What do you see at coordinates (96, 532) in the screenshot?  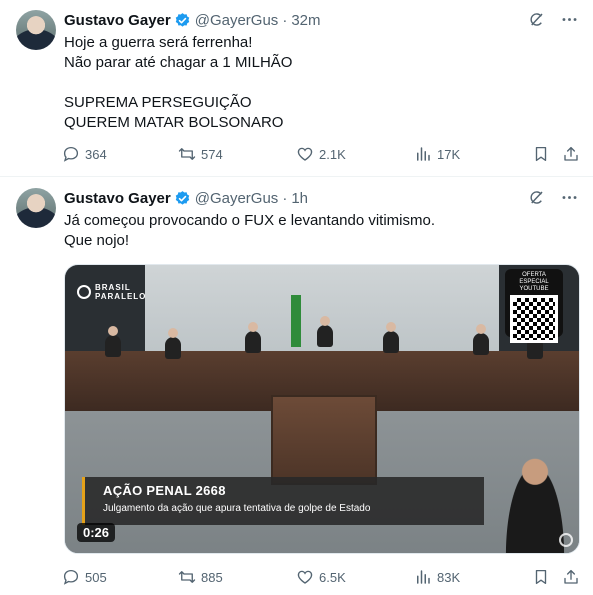 I see `video-duration: 0:26` at bounding box center [96, 532].